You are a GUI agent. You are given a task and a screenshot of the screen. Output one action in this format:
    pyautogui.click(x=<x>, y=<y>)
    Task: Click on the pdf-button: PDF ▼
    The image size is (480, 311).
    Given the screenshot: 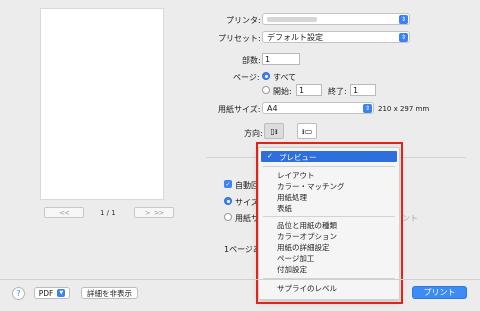 What is the action you would take?
    pyautogui.click(x=52, y=293)
    